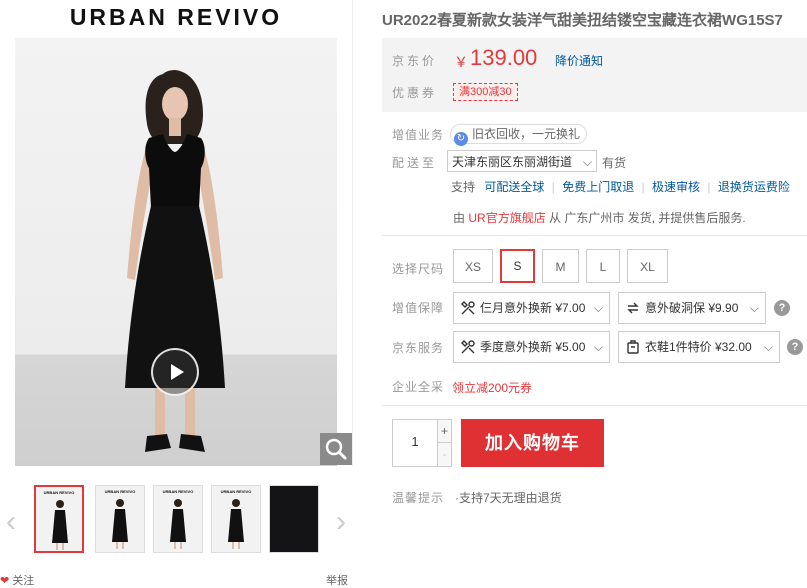 The image size is (807, 588). I want to click on price-value: 139.00, so click(504, 57).